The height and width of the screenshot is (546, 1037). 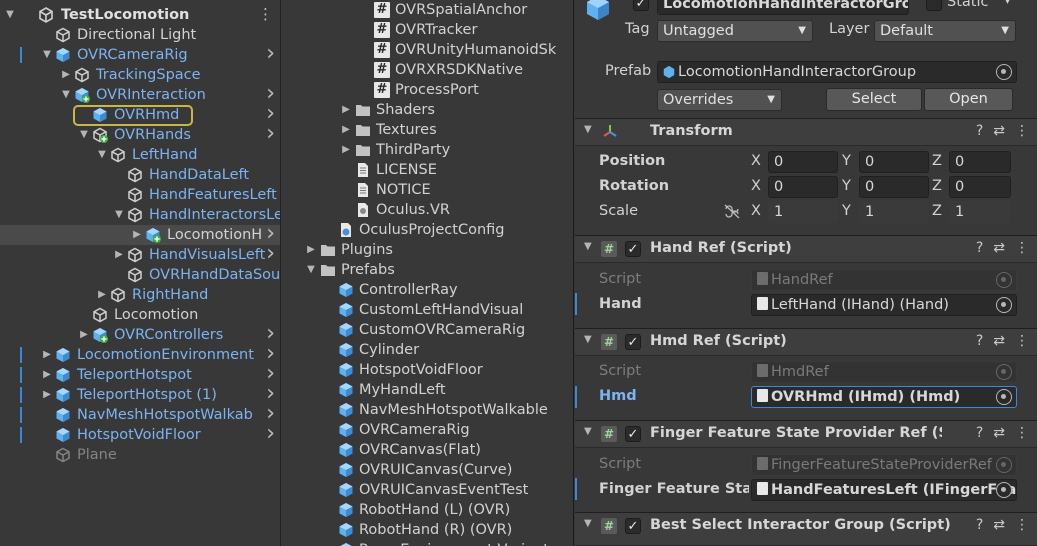 What do you see at coordinates (719, 100) in the screenshot?
I see `overrides-dropdown: Overrides ▼` at bounding box center [719, 100].